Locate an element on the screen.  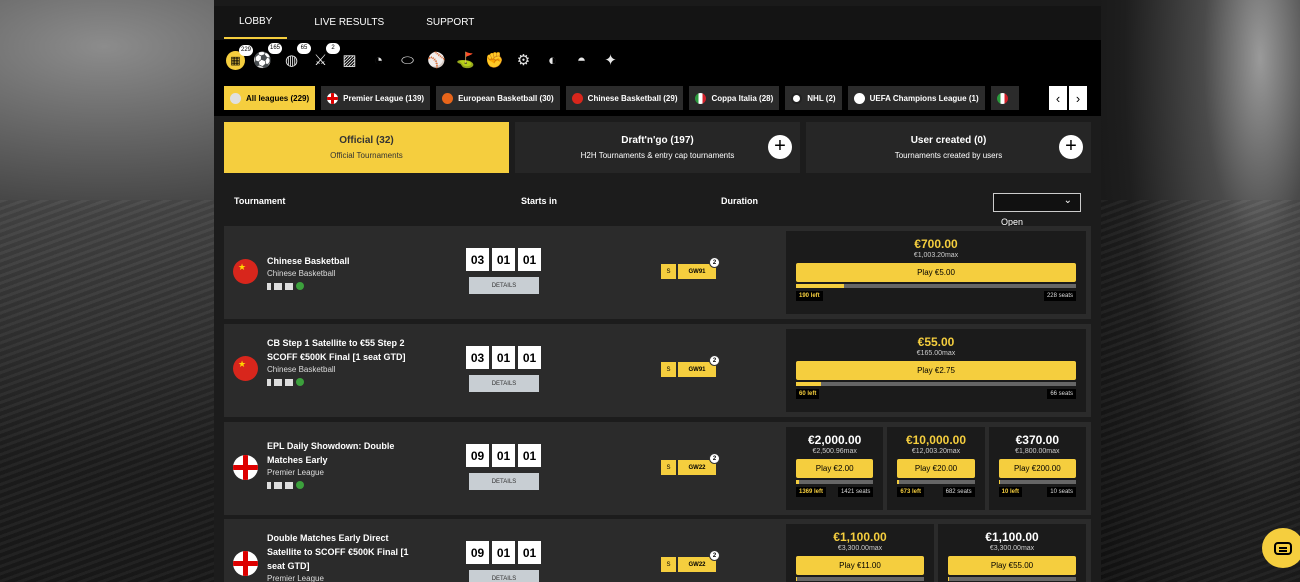
league-filter-chip: Premier League (139) is located at coordinates (376, 98).